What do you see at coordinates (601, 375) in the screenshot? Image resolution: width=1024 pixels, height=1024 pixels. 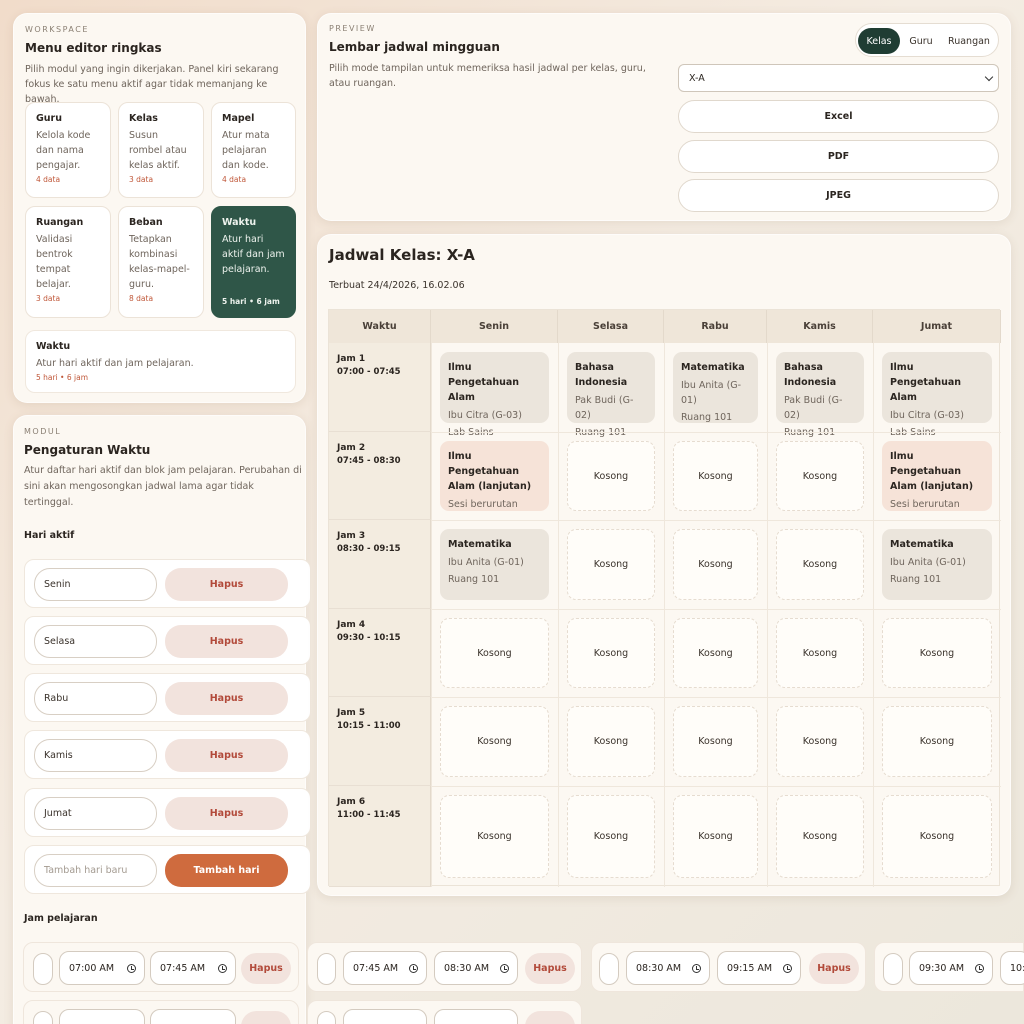 I see `lesson-subject: Bahasa Indonesia` at bounding box center [601, 375].